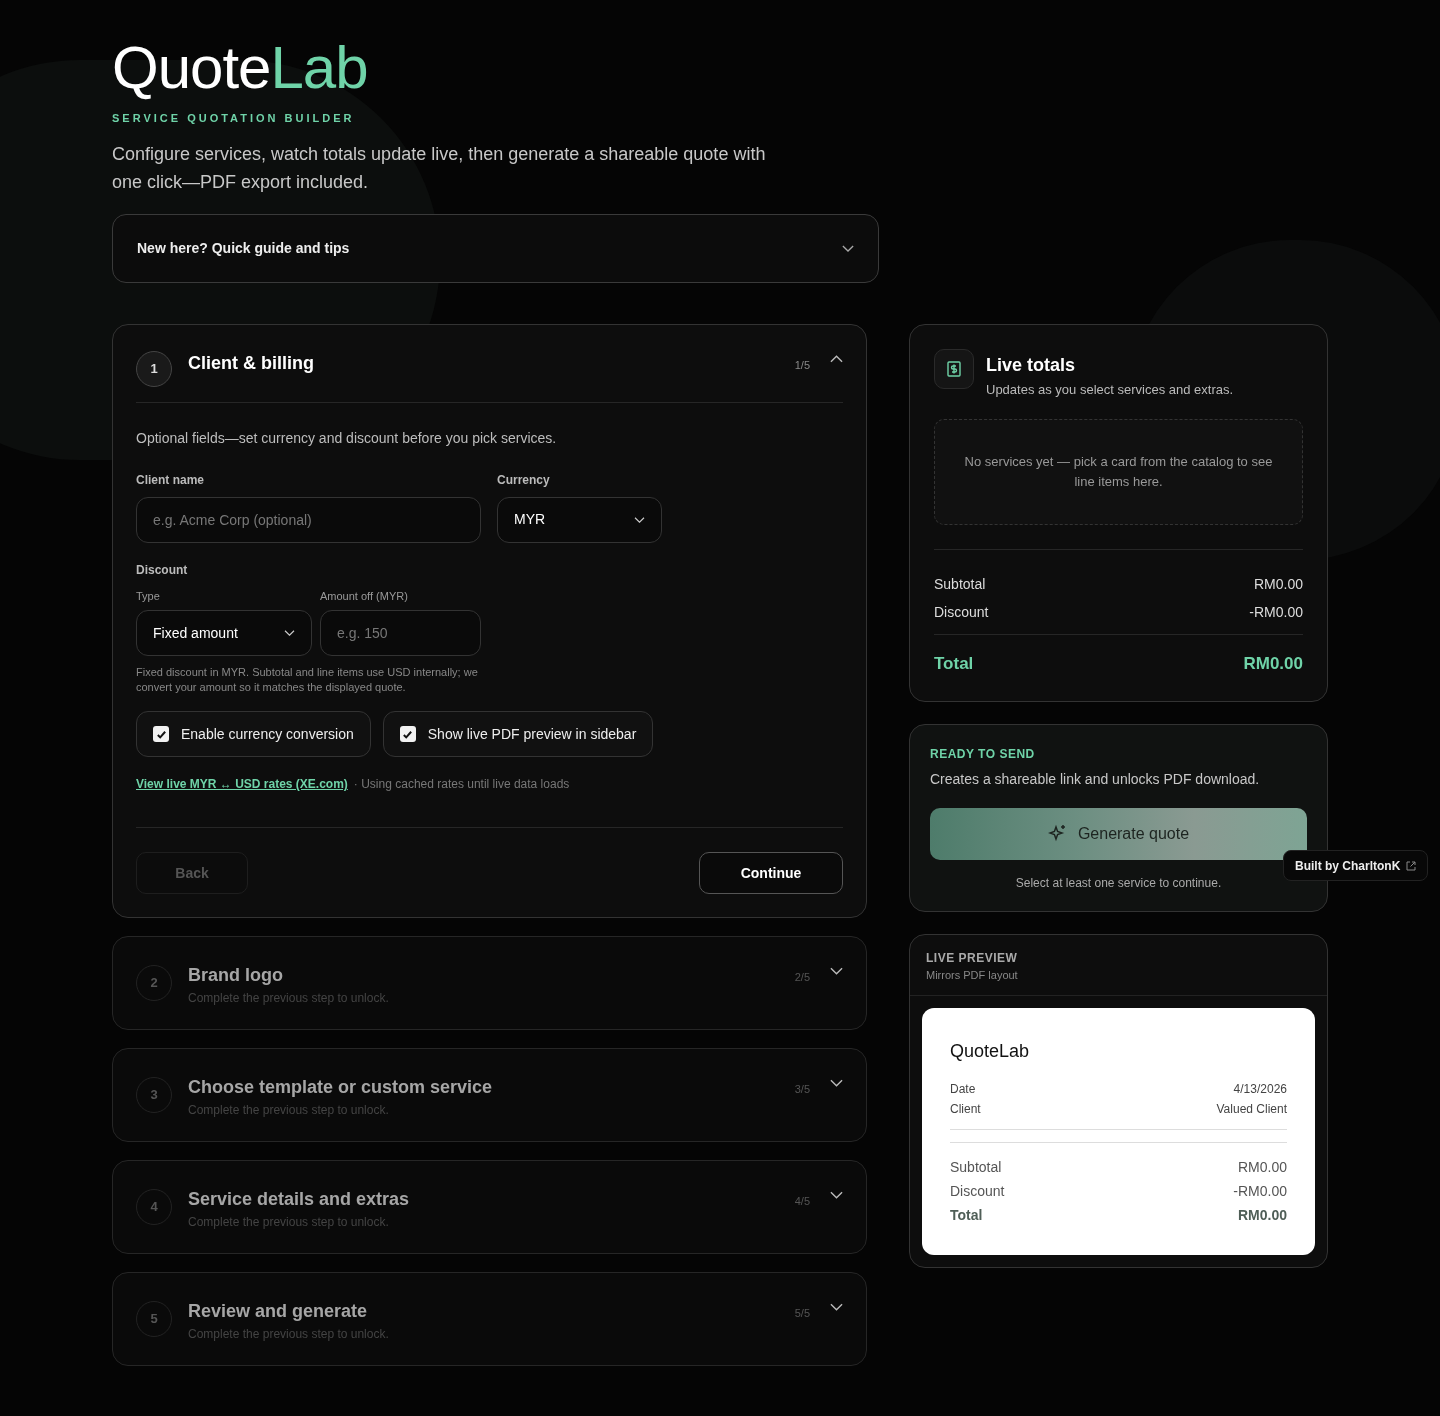 Image resolution: width=1440 pixels, height=1416 pixels. Describe the element at coordinates (1031, 365) in the screenshot. I see `panel-title: Live totals` at that location.